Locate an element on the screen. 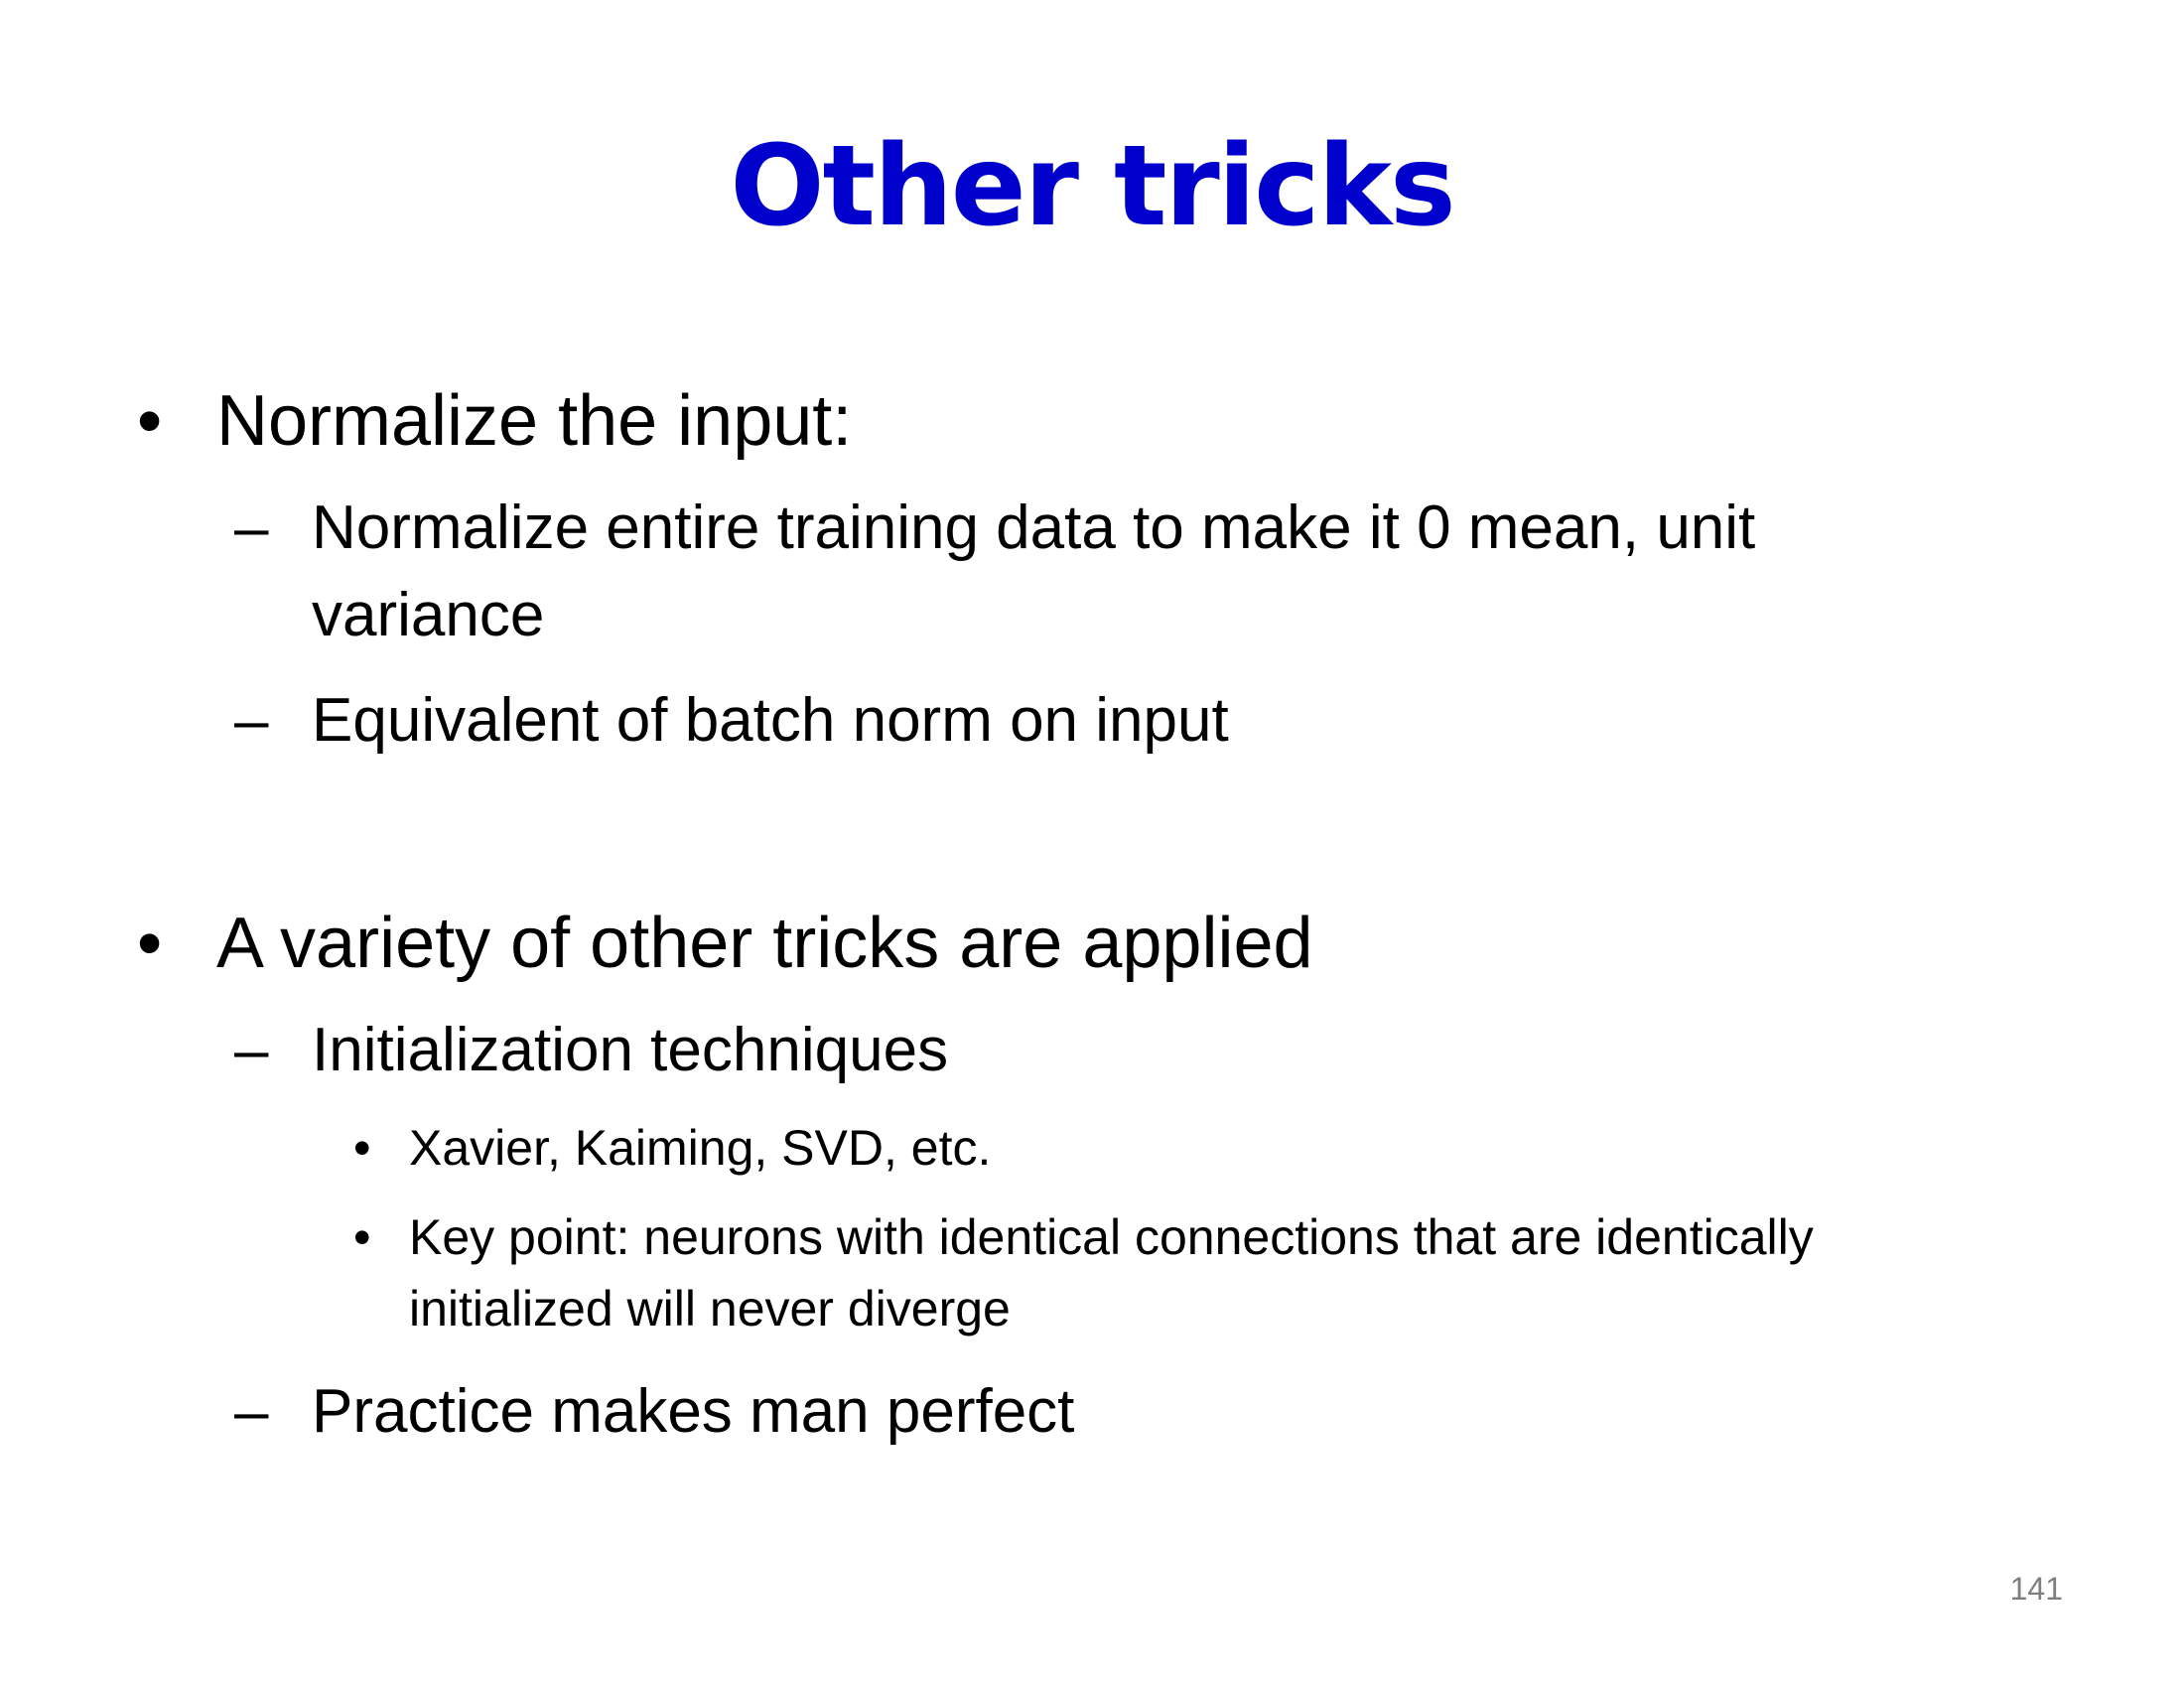 The height and width of the screenshot is (1688, 2184). sub-bullet-initialization-techniques: – Initialization techniques is located at coordinates (591, 1050).